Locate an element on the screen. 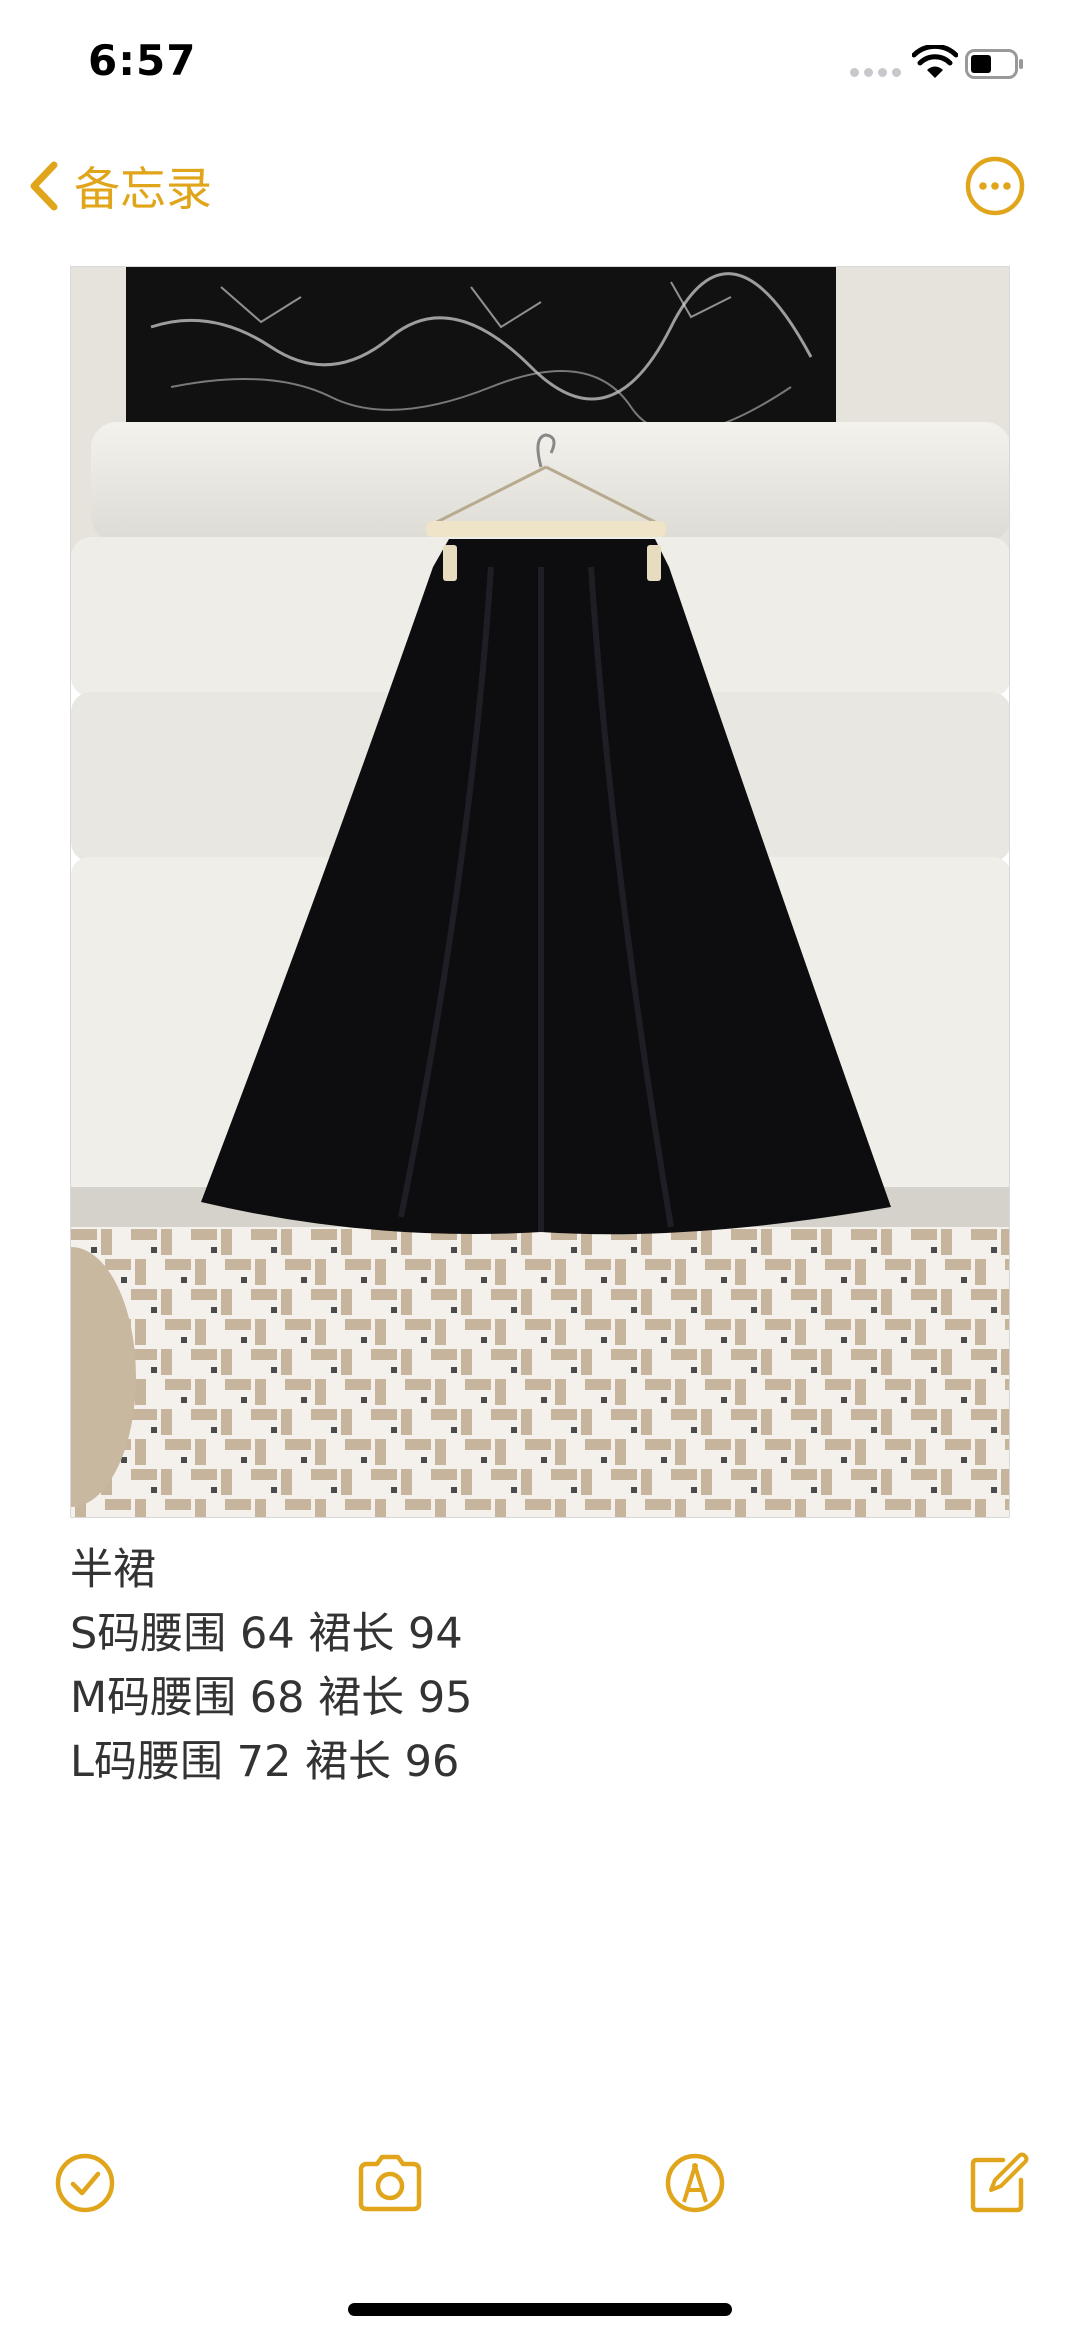  cellular-signal-icon is located at coordinates (875, 72).